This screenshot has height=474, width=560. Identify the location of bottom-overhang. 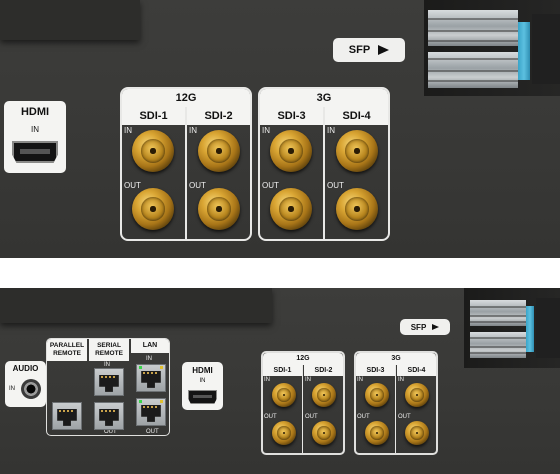
(136, 305).